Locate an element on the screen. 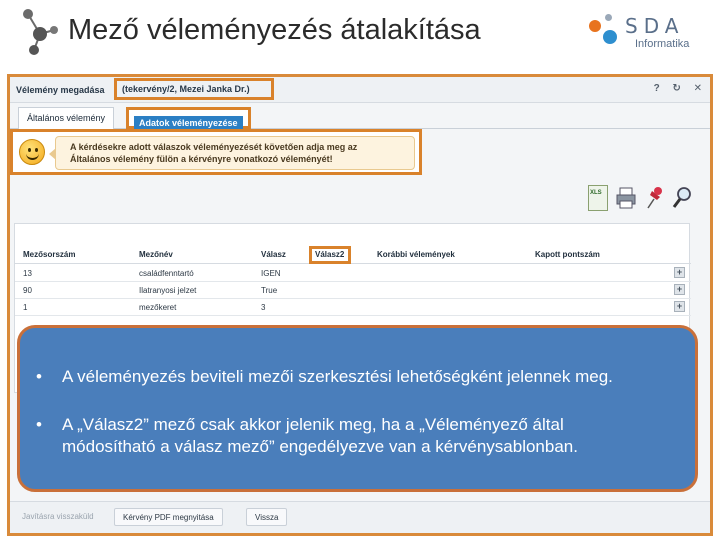  search-icon is located at coordinates (682, 198).